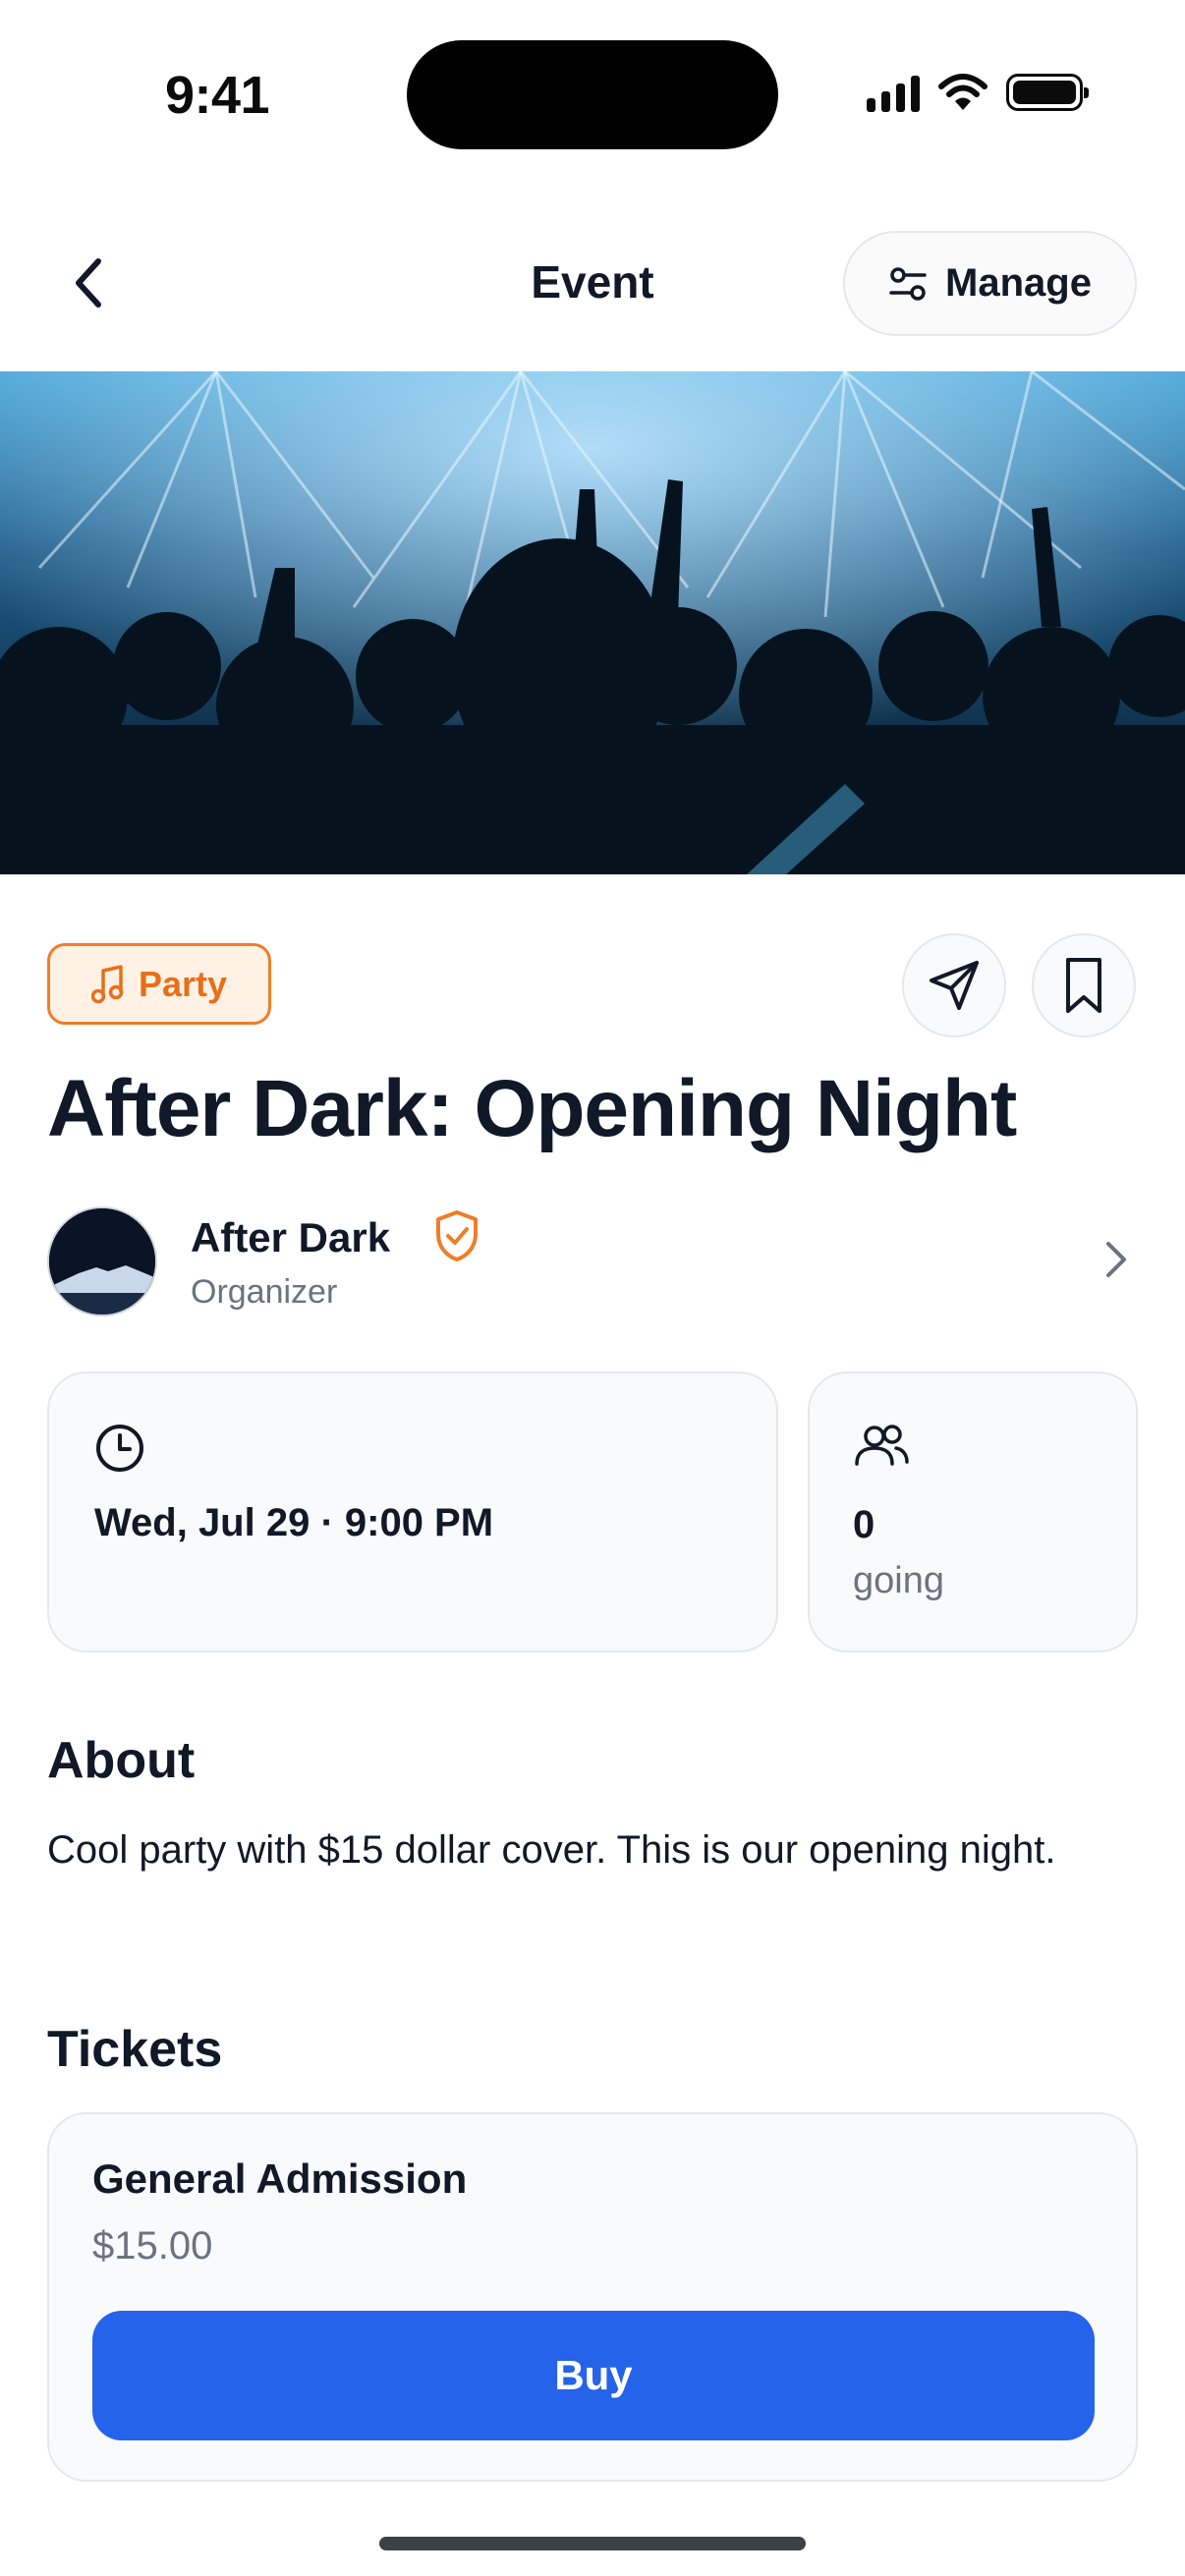 The image size is (1185, 2576). I want to click on category-chip: Party, so click(159, 984).